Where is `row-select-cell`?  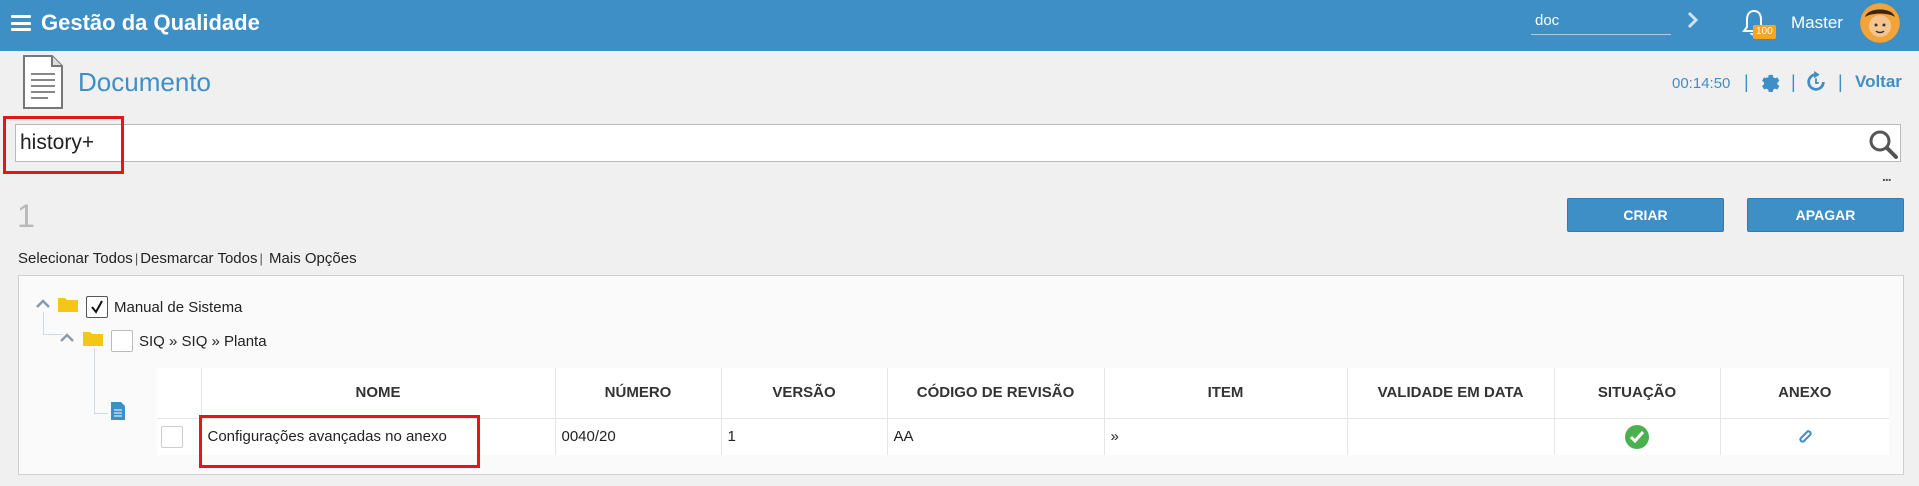 row-select-cell is located at coordinates (179, 436).